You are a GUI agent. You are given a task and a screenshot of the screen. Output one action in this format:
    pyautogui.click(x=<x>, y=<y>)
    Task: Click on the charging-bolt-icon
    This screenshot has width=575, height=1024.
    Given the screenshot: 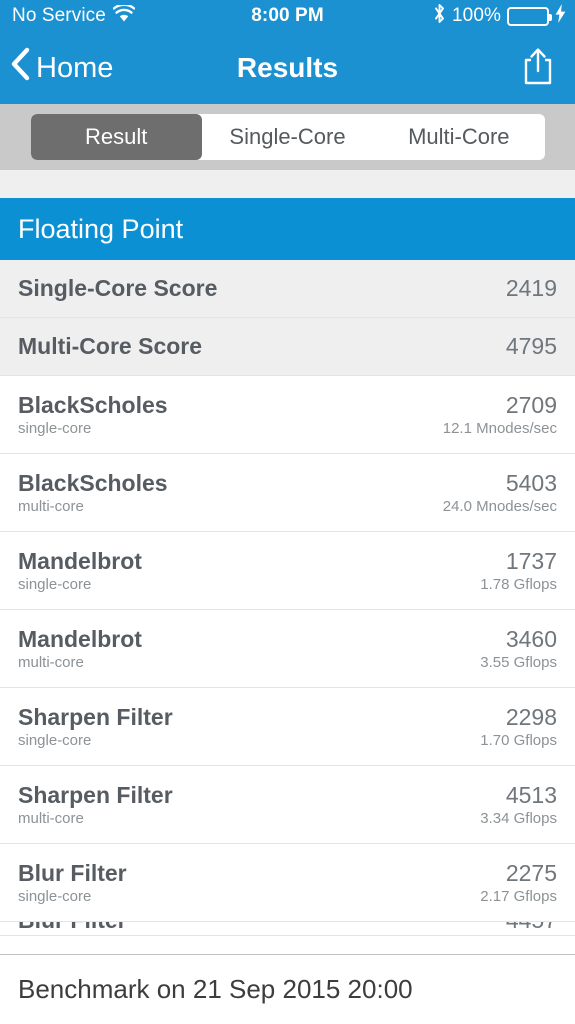 What is the action you would take?
    pyautogui.click(x=560, y=16)
    